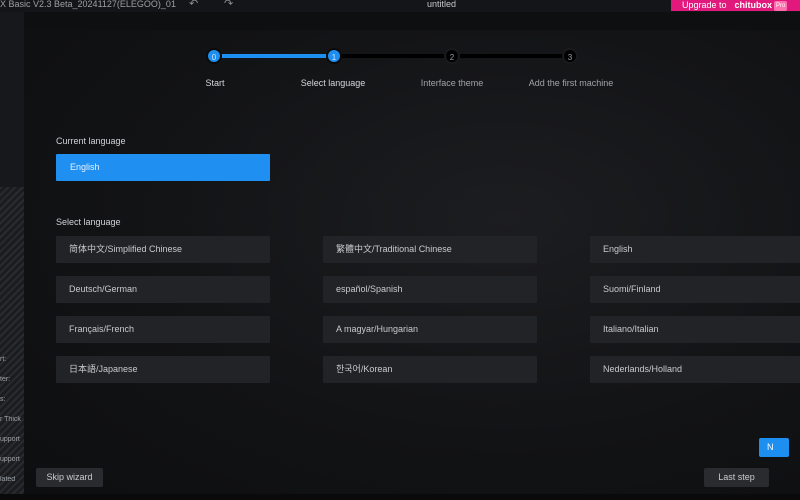 The width and height of the screenshot is (800, 500). I want to click on bottom-edge, so click(400, 497).